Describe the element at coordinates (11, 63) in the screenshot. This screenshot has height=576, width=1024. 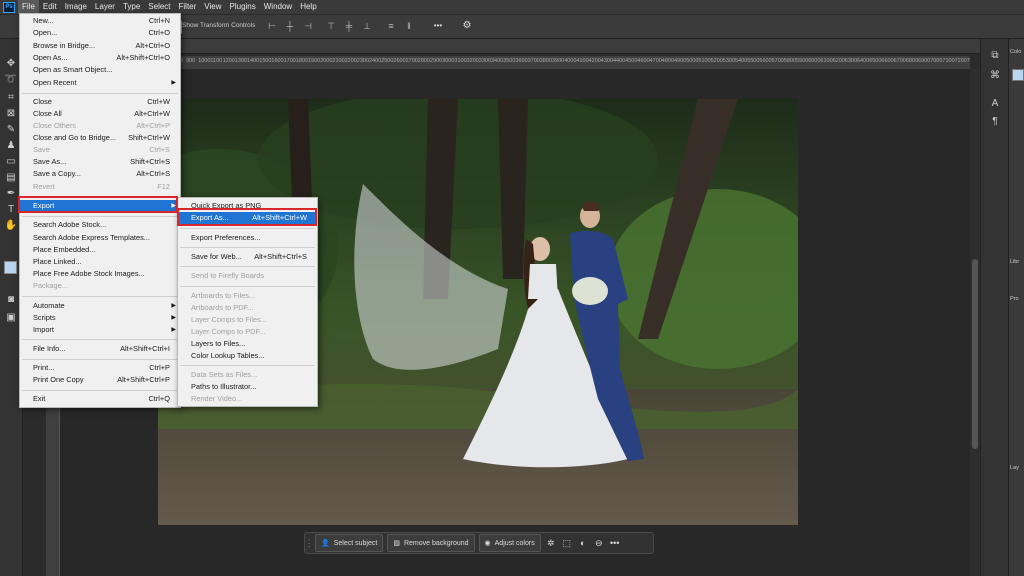
I see `move-tool-icon: ✥` at that location.